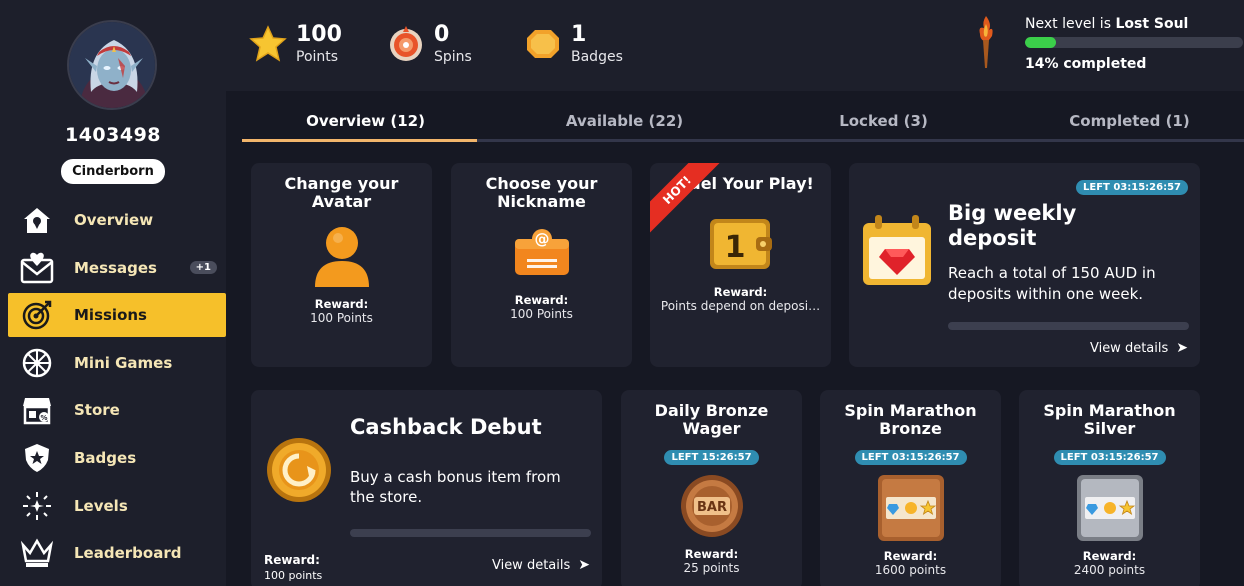 The image size is (1244, 586). I want to click on sidebar-item-badges: Badges, so click(117, 458).